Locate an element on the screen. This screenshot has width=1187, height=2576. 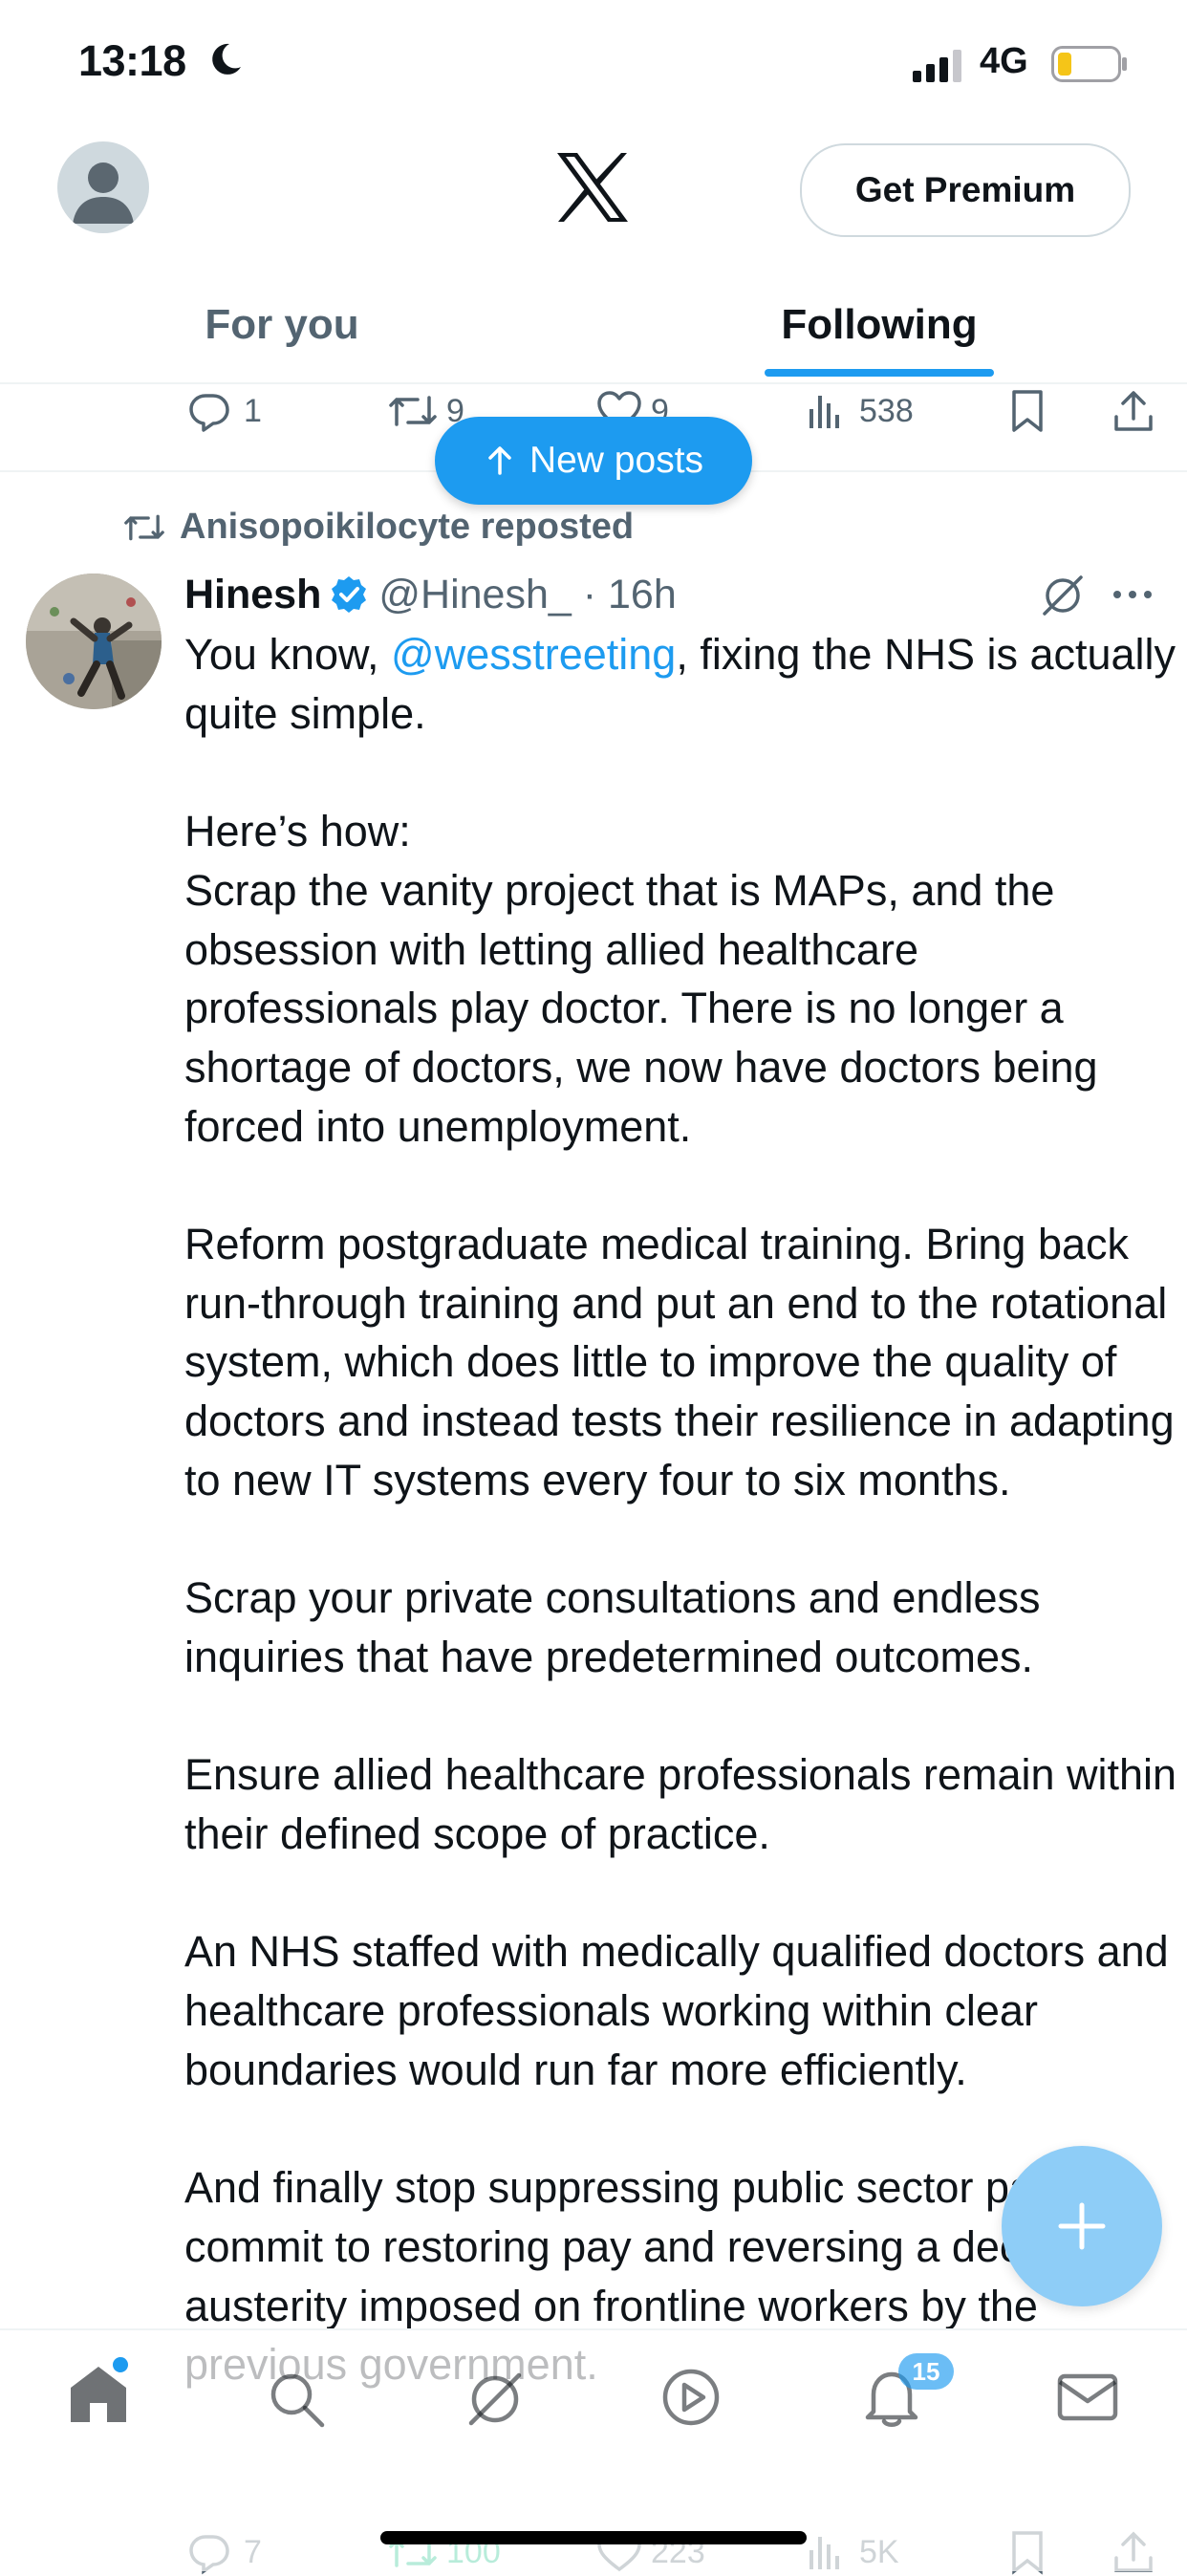
signal-icon is located at coordinates (937, 66).